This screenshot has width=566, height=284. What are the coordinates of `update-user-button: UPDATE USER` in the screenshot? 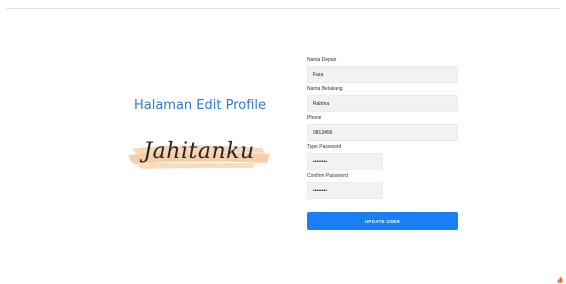 It's located at (382, 221).